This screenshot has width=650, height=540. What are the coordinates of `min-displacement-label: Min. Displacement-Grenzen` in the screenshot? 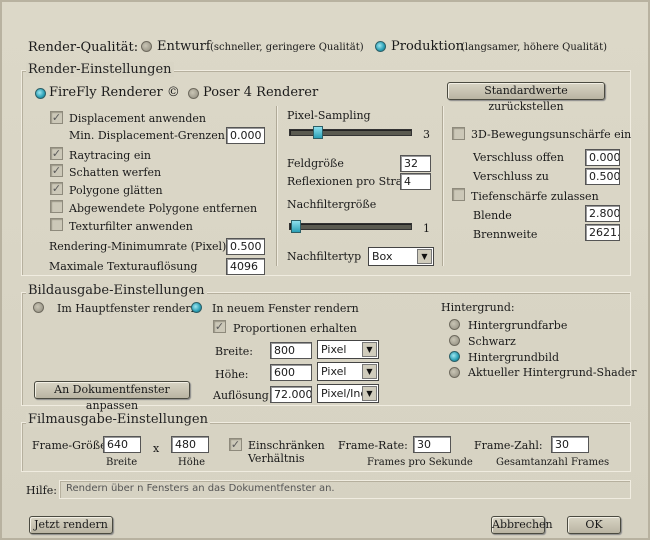 It's located at (147, 135).